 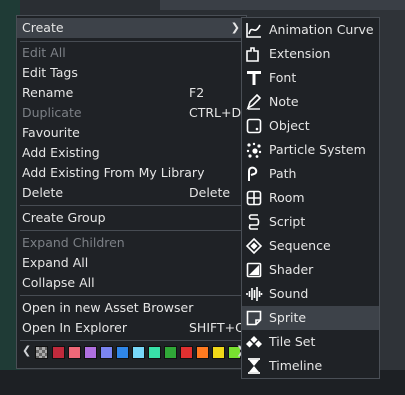 What do you see at coordinates (113, 172) in the screenshot?
I see `menu-item-label: Add Existing From My Library` at bounding box center [113, 172].